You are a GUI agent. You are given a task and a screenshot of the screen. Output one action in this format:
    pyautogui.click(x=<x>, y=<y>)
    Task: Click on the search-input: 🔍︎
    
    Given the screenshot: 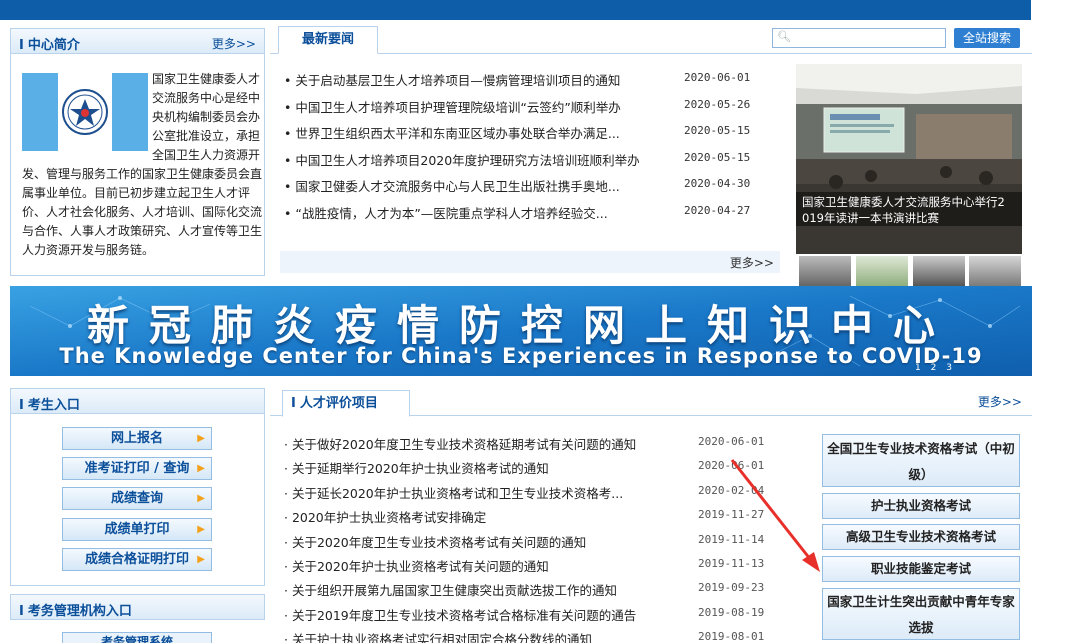 What is the action you would take?
    pyautogui.click(x=859, y=38)
    